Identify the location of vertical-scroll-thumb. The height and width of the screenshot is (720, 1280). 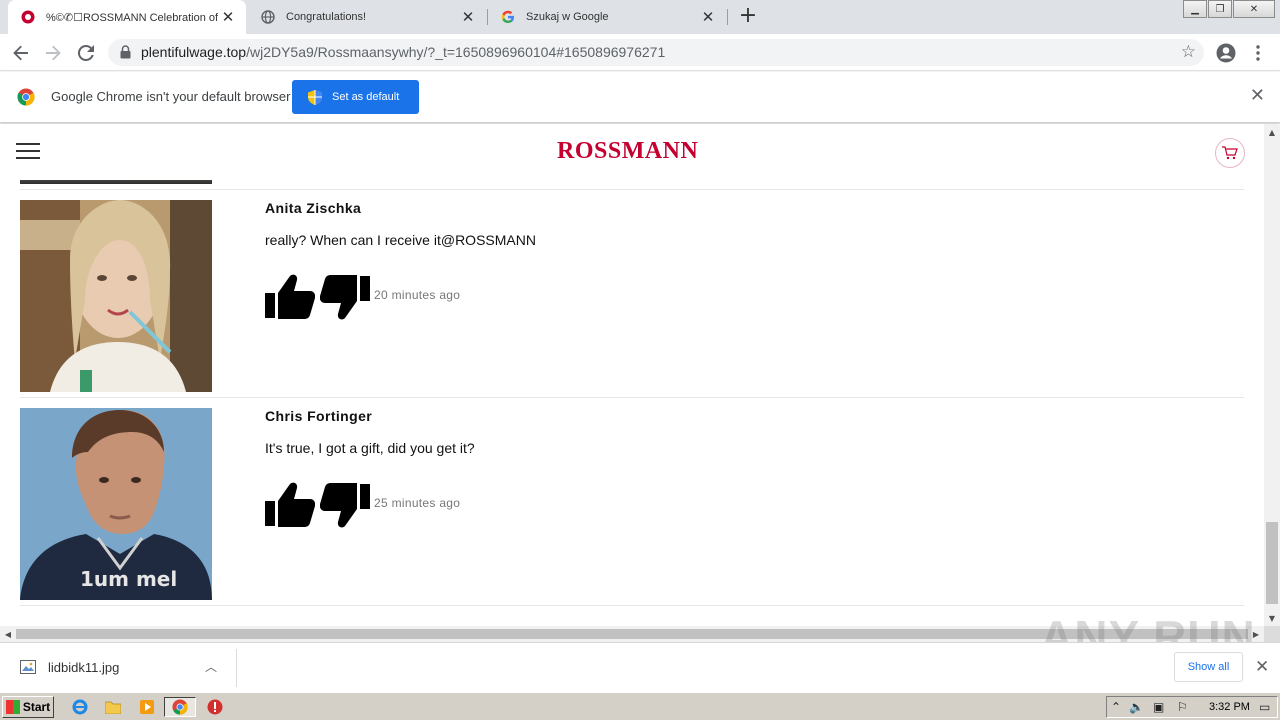
(1272, 563).